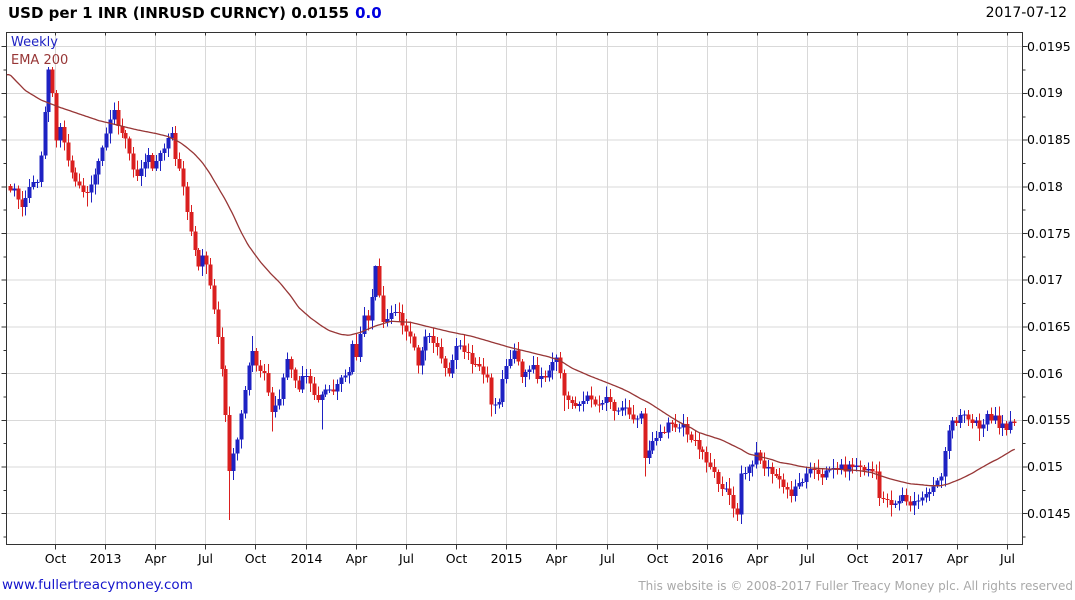 The height and width of the screenshot is (600, 1075). I want to click on site-link: www.fullertreacymoney.com, so click(97, 585).